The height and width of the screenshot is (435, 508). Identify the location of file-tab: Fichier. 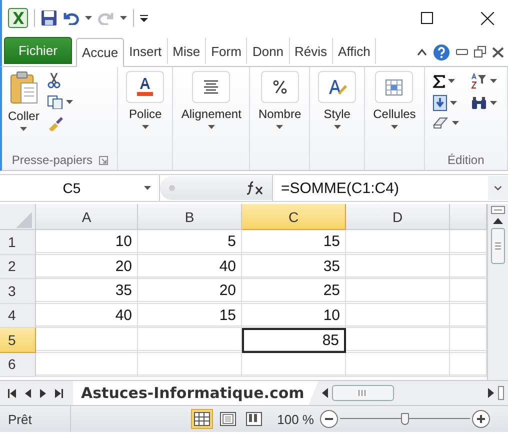
(38, 50).